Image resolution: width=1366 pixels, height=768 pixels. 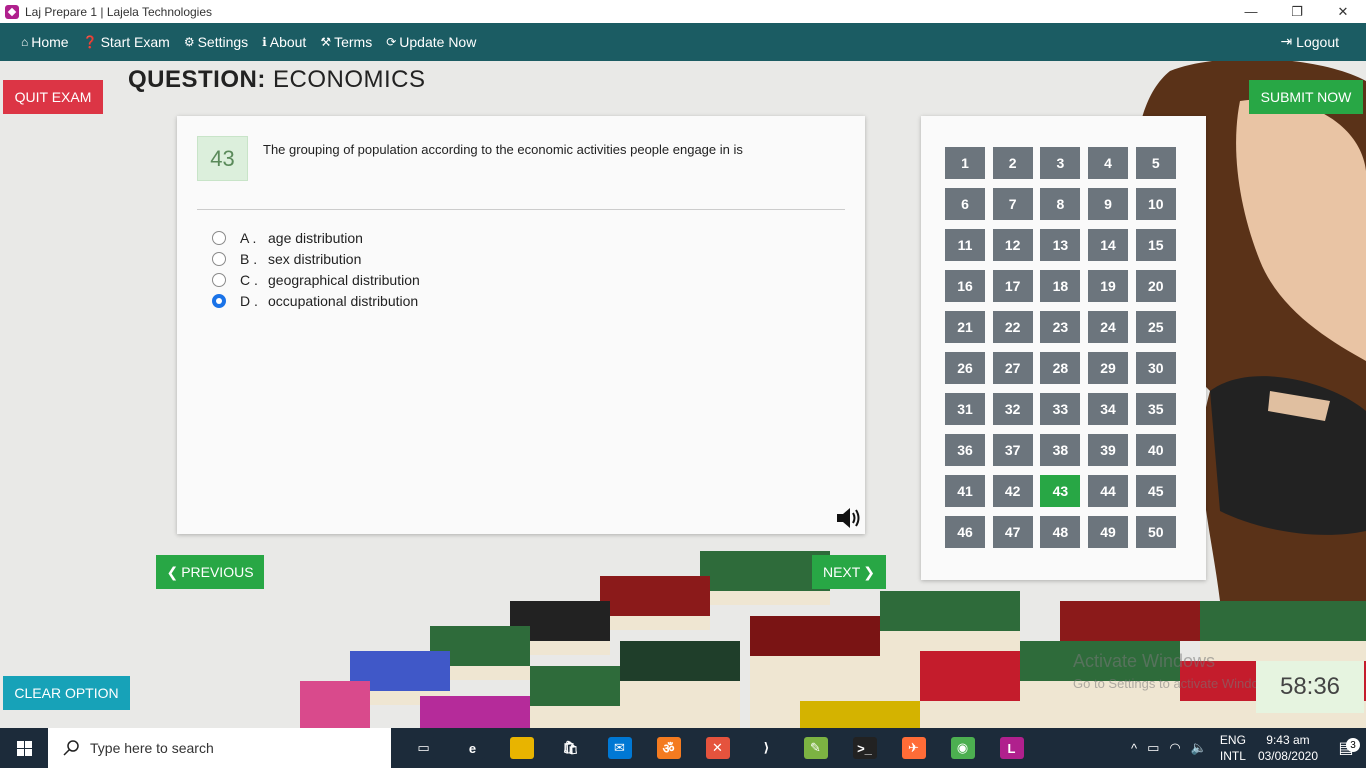 What do you see at coordinates (717, 748) in the screenshot?
I see `autodesk-taskbar-button: ✕` at bounding box center [717, 748].